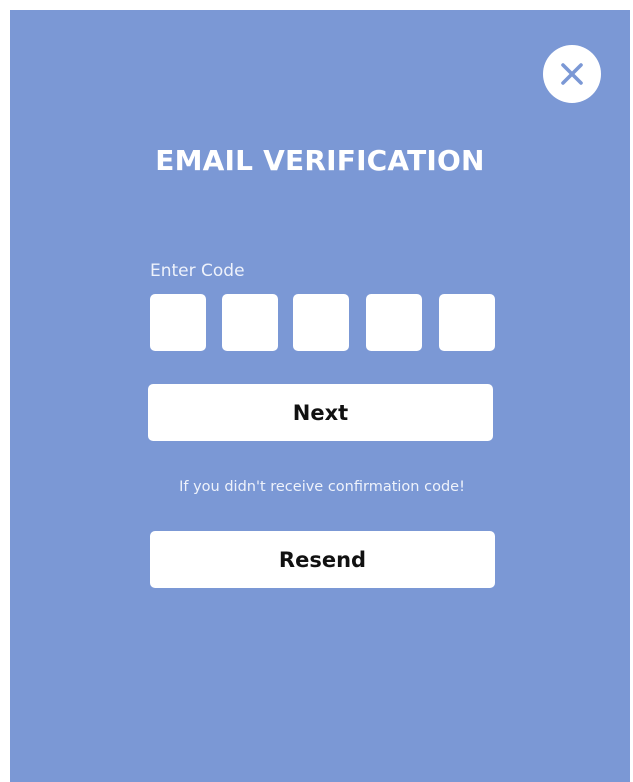 The height and width of the screenshot is (782, 633). What do you see at coordinates (197, 271) in the screenshot?
I see `code-label: Enter Code` at bounding box center [197, 271].